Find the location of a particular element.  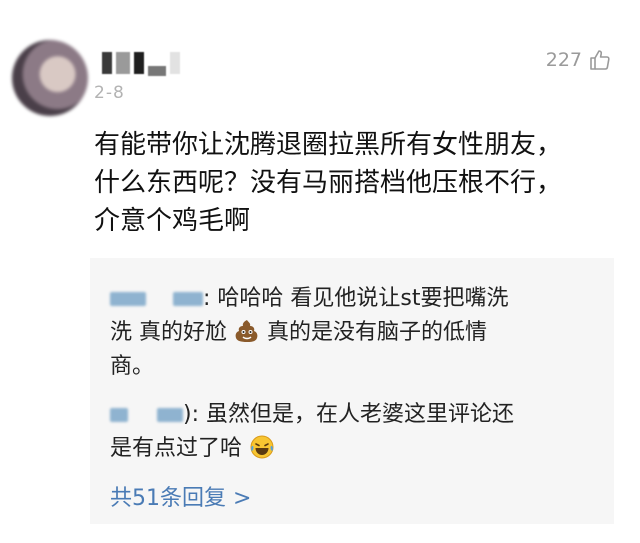

comment-date: 2-8 is located at coordinates (109, 93).